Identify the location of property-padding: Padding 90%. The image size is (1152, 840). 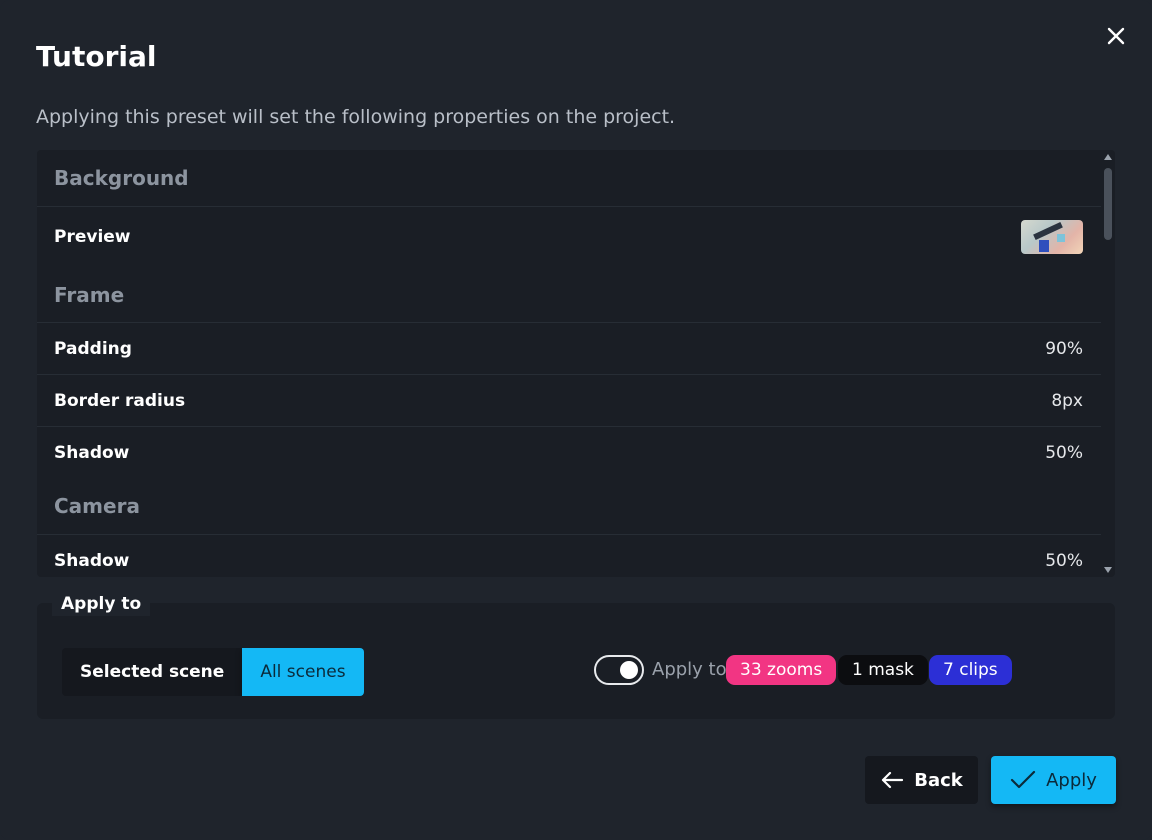
(569, 348).